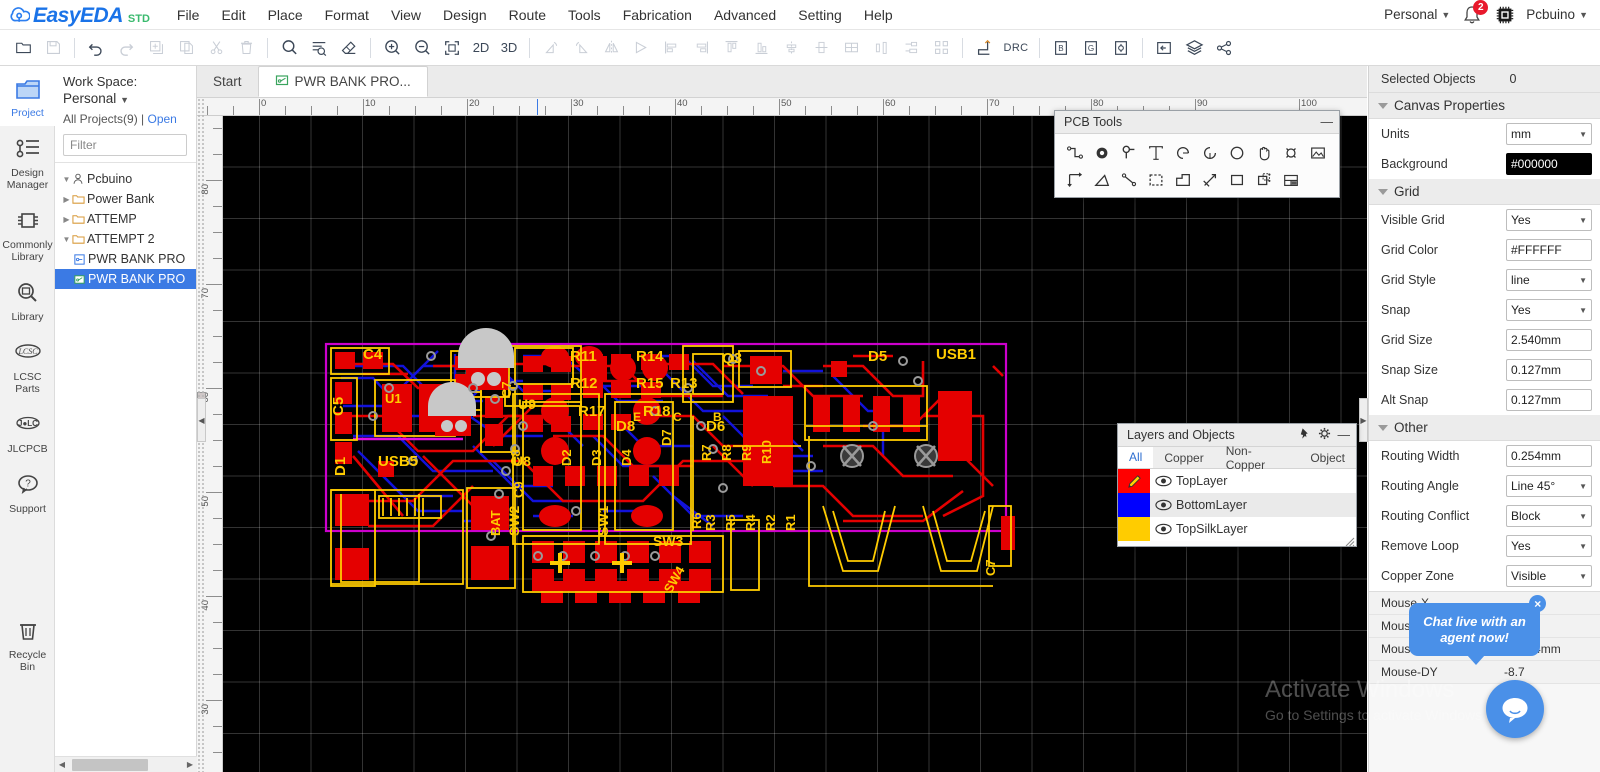 Image resolution: width=1600 pixels, height=772 pixels. Describe the element at coordinates (1183, 457) in the screenshot. I see `tab-copper: Copper` at that location.